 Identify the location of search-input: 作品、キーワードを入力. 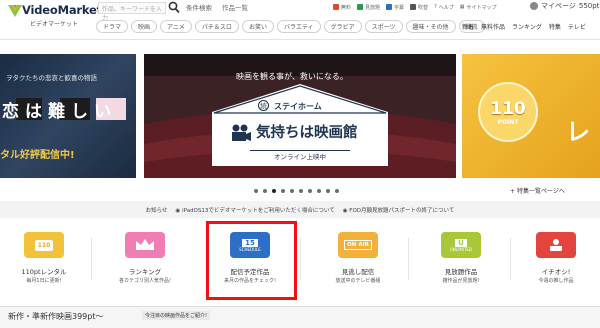
(132, 12).